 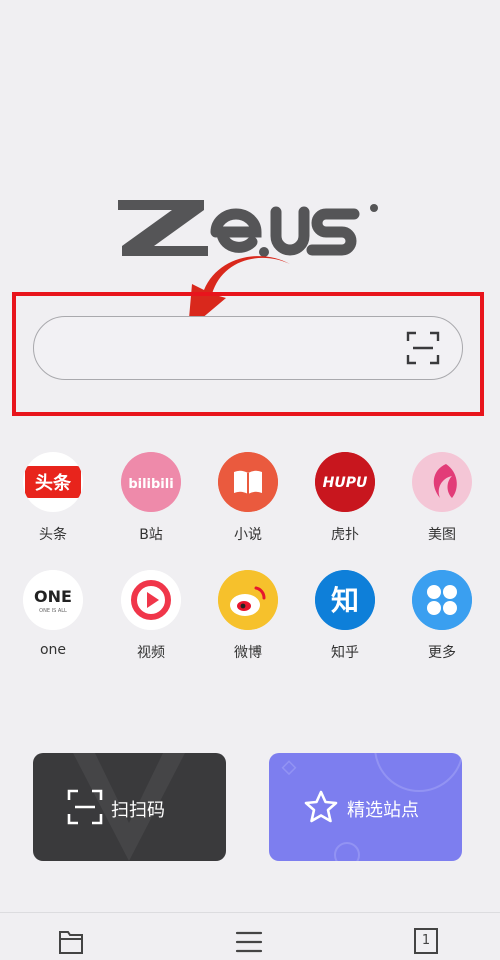 I want to click on search-input, so click(x=229, y=348).